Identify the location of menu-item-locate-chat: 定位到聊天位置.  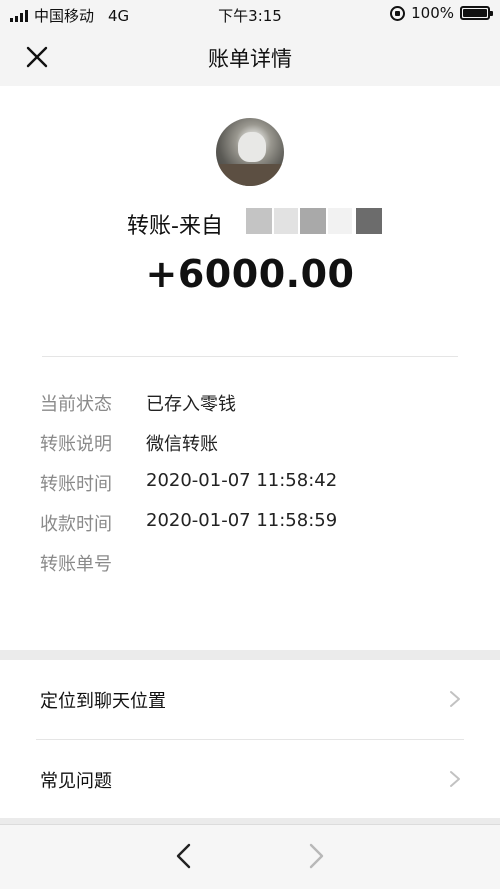
(250, 699).